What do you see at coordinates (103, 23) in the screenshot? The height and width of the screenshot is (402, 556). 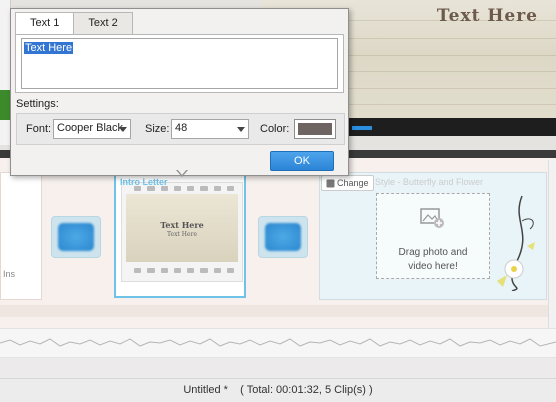 I see `tab-text-2: Text 2` at bounding box center [103, 23].